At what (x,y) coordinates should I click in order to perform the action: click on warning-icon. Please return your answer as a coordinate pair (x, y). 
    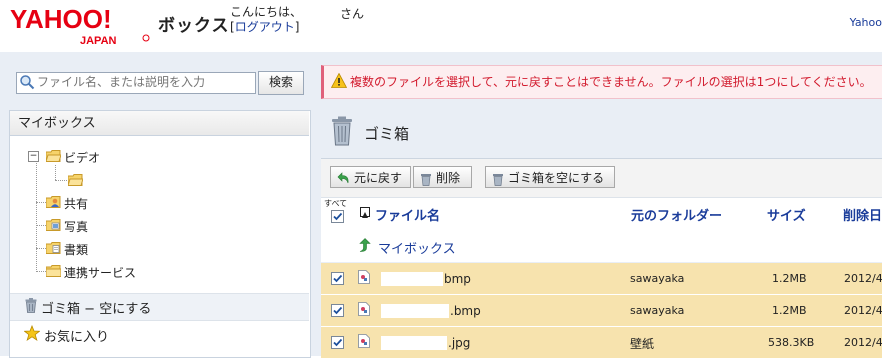
    Looking at the image, I should click on (339, 80).